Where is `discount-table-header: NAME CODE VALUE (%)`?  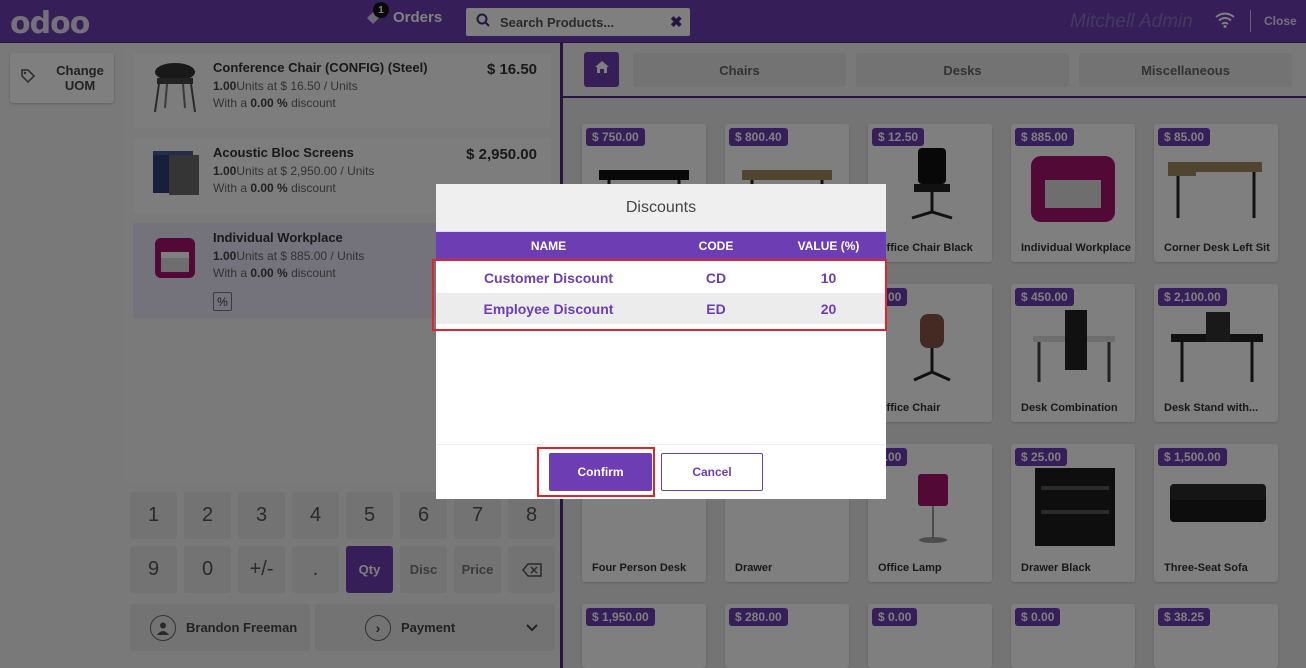
discount-table-header: NAME CODE VALUE (%) is located at coordinates (661, 245).